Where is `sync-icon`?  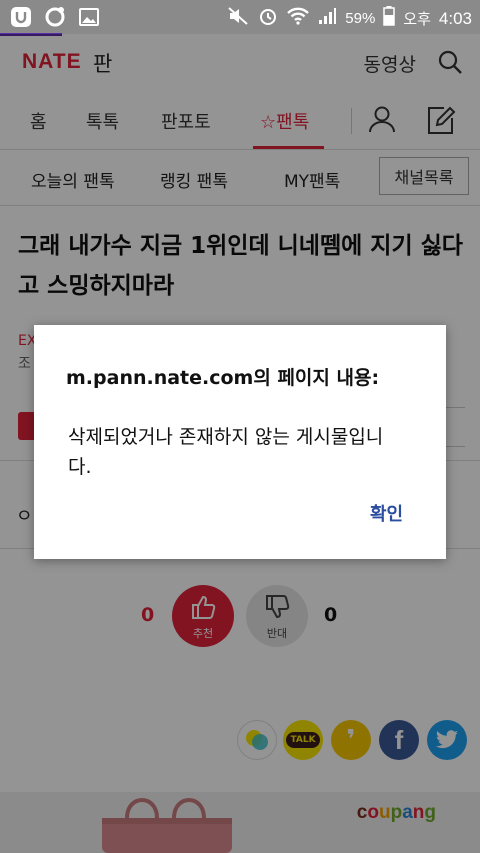
sync-icon is located at coordinates (55, 17).